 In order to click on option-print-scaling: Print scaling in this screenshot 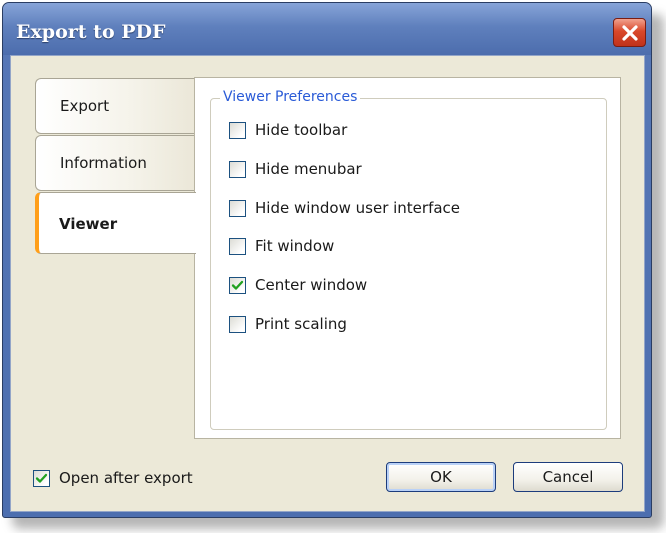, I will do `click(288, 324)`.